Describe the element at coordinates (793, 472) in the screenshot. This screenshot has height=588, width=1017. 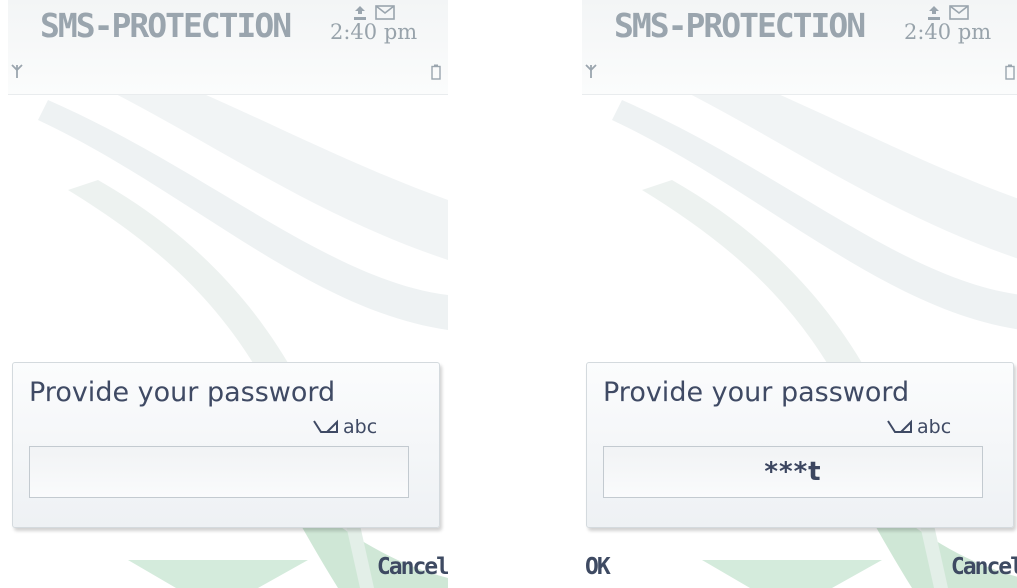
I see `password-input: ***t` at that location.